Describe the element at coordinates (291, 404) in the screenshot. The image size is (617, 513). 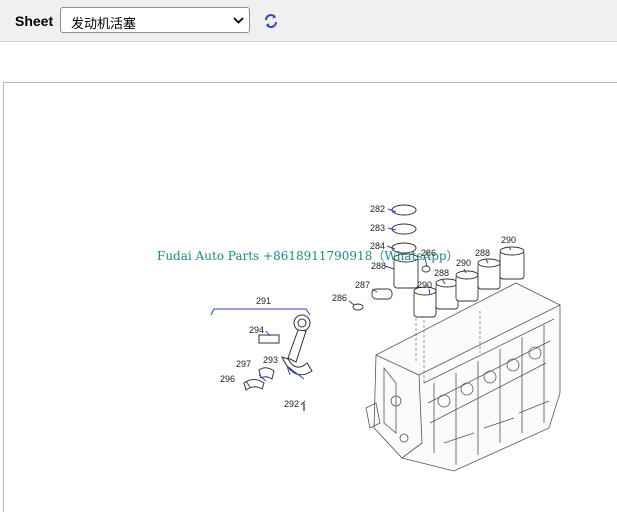
I see `callout-292: 292` at that location.